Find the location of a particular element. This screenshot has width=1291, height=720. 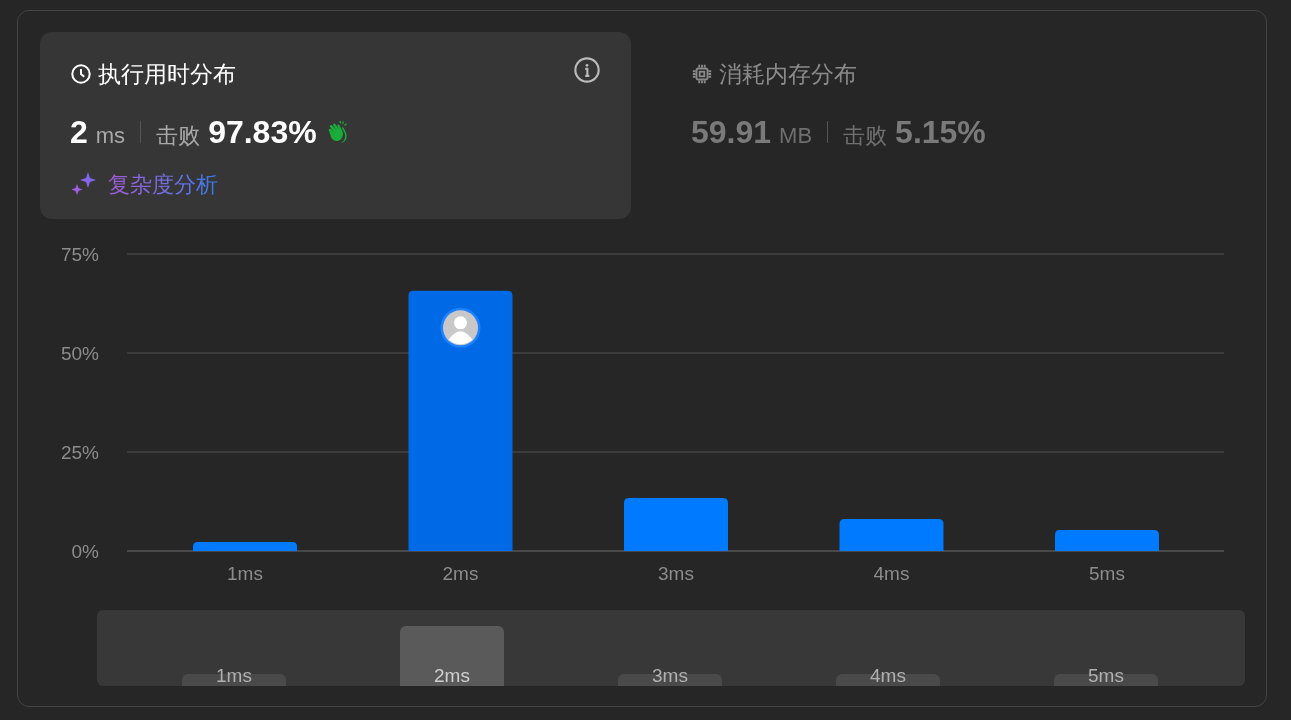

range-label: 5ms is located at coordinates (1106, 676).